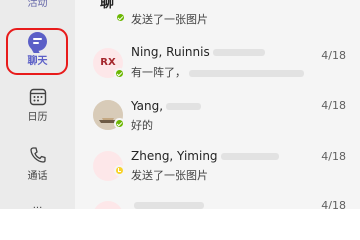 Image resolution: width=360 pixels, height=240 pixels. What do you see at coordinates (205, 156) in the screenshot?
I see `chat-name: Zheng, Yiming` at bounding box center [205, 156].